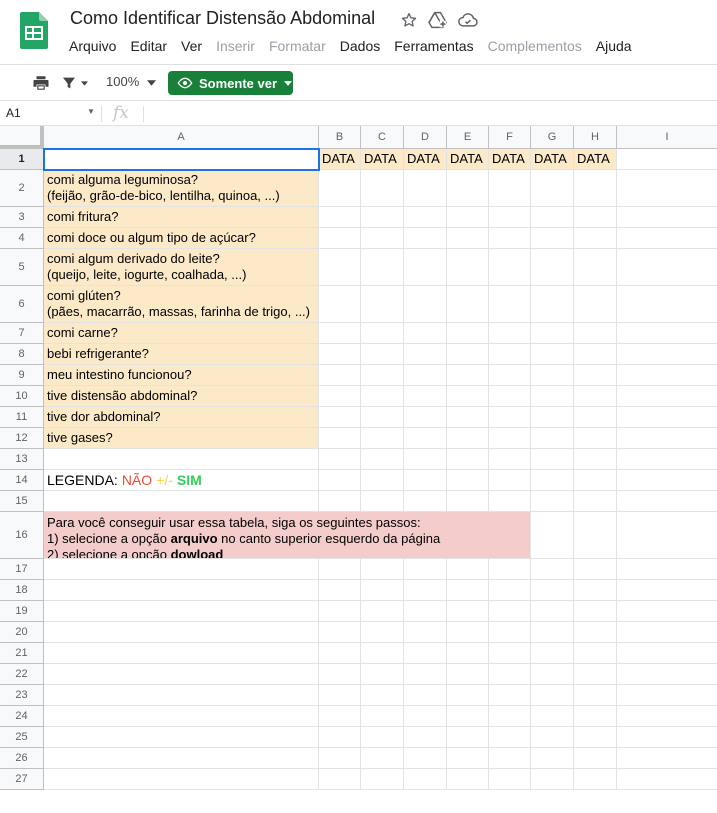 The image size is (717, 813). What do you see at coordinates (510, 590) in the screenshot?
I see `cell-f18` at bounding box center [510, 590].